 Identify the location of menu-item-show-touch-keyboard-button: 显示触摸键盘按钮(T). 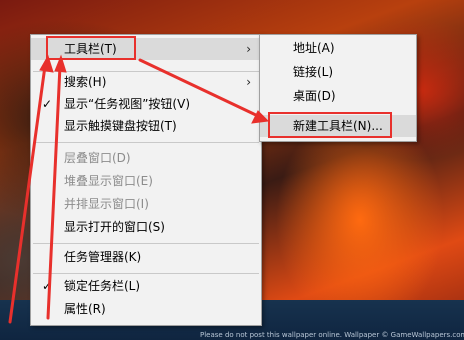
(146, 126).